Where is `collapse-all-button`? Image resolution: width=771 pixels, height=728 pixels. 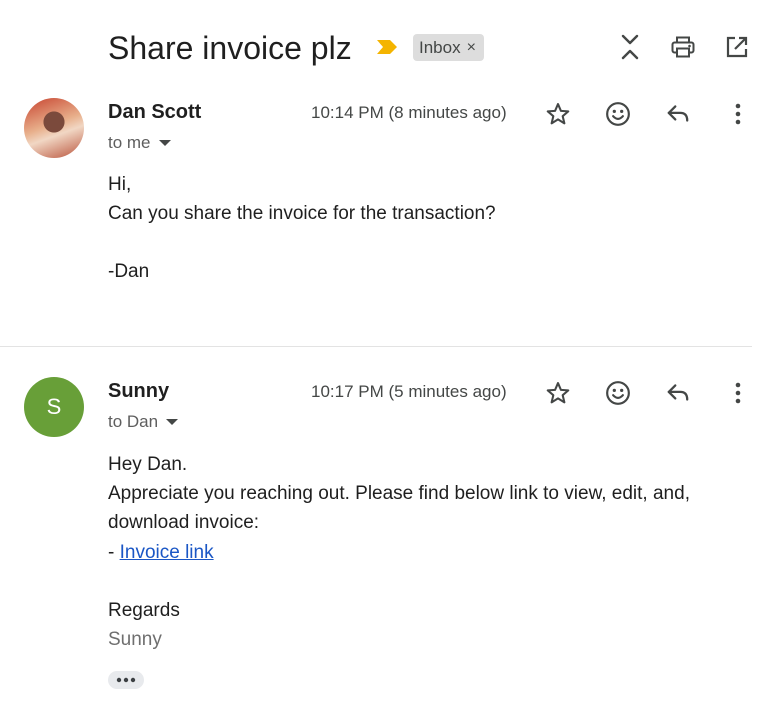 collapse-all-button is located at coordinates (630, 47).